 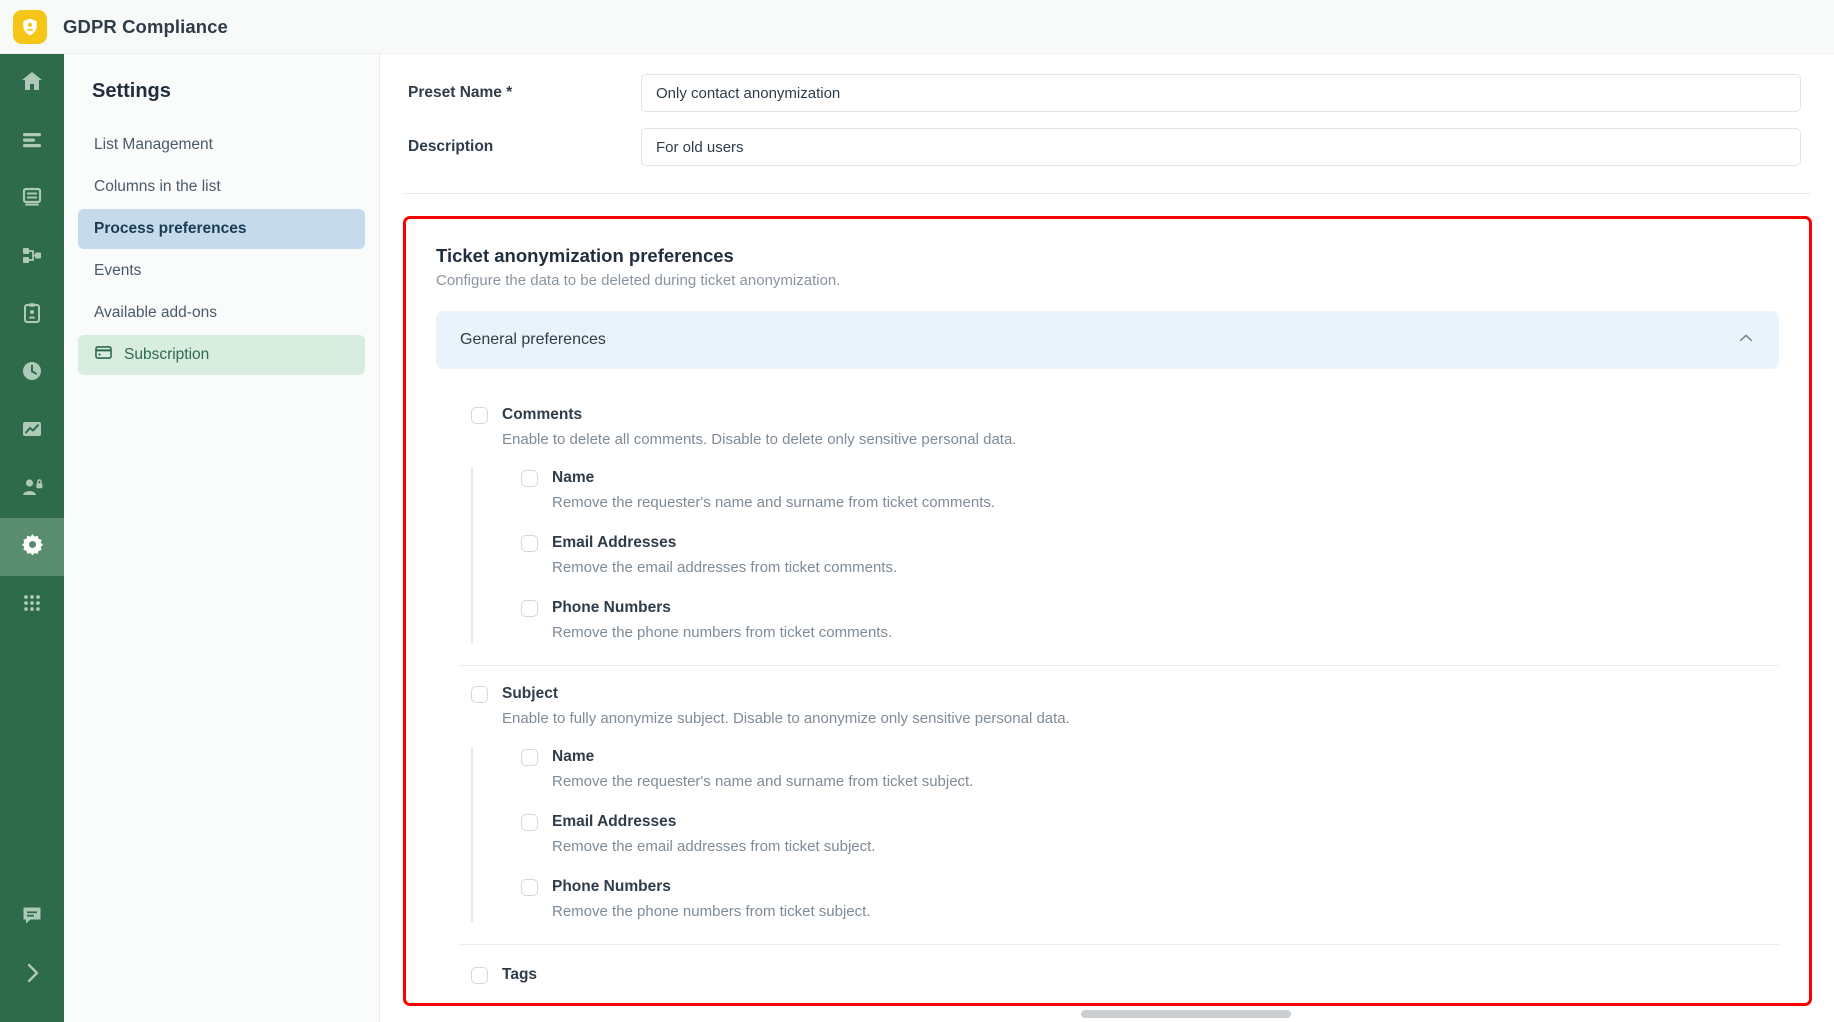 I want to click on chat-icon, so click(x=32, y=917).